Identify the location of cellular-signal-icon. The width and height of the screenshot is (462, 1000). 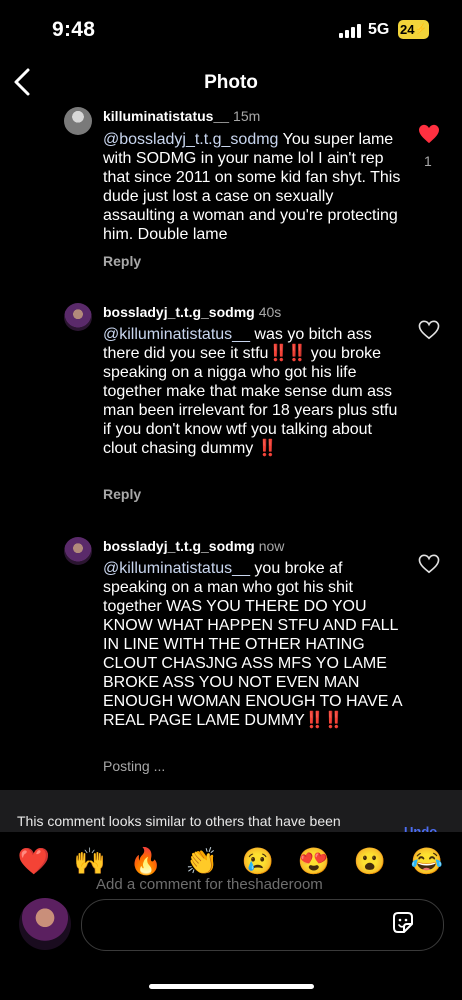
(350, 31).